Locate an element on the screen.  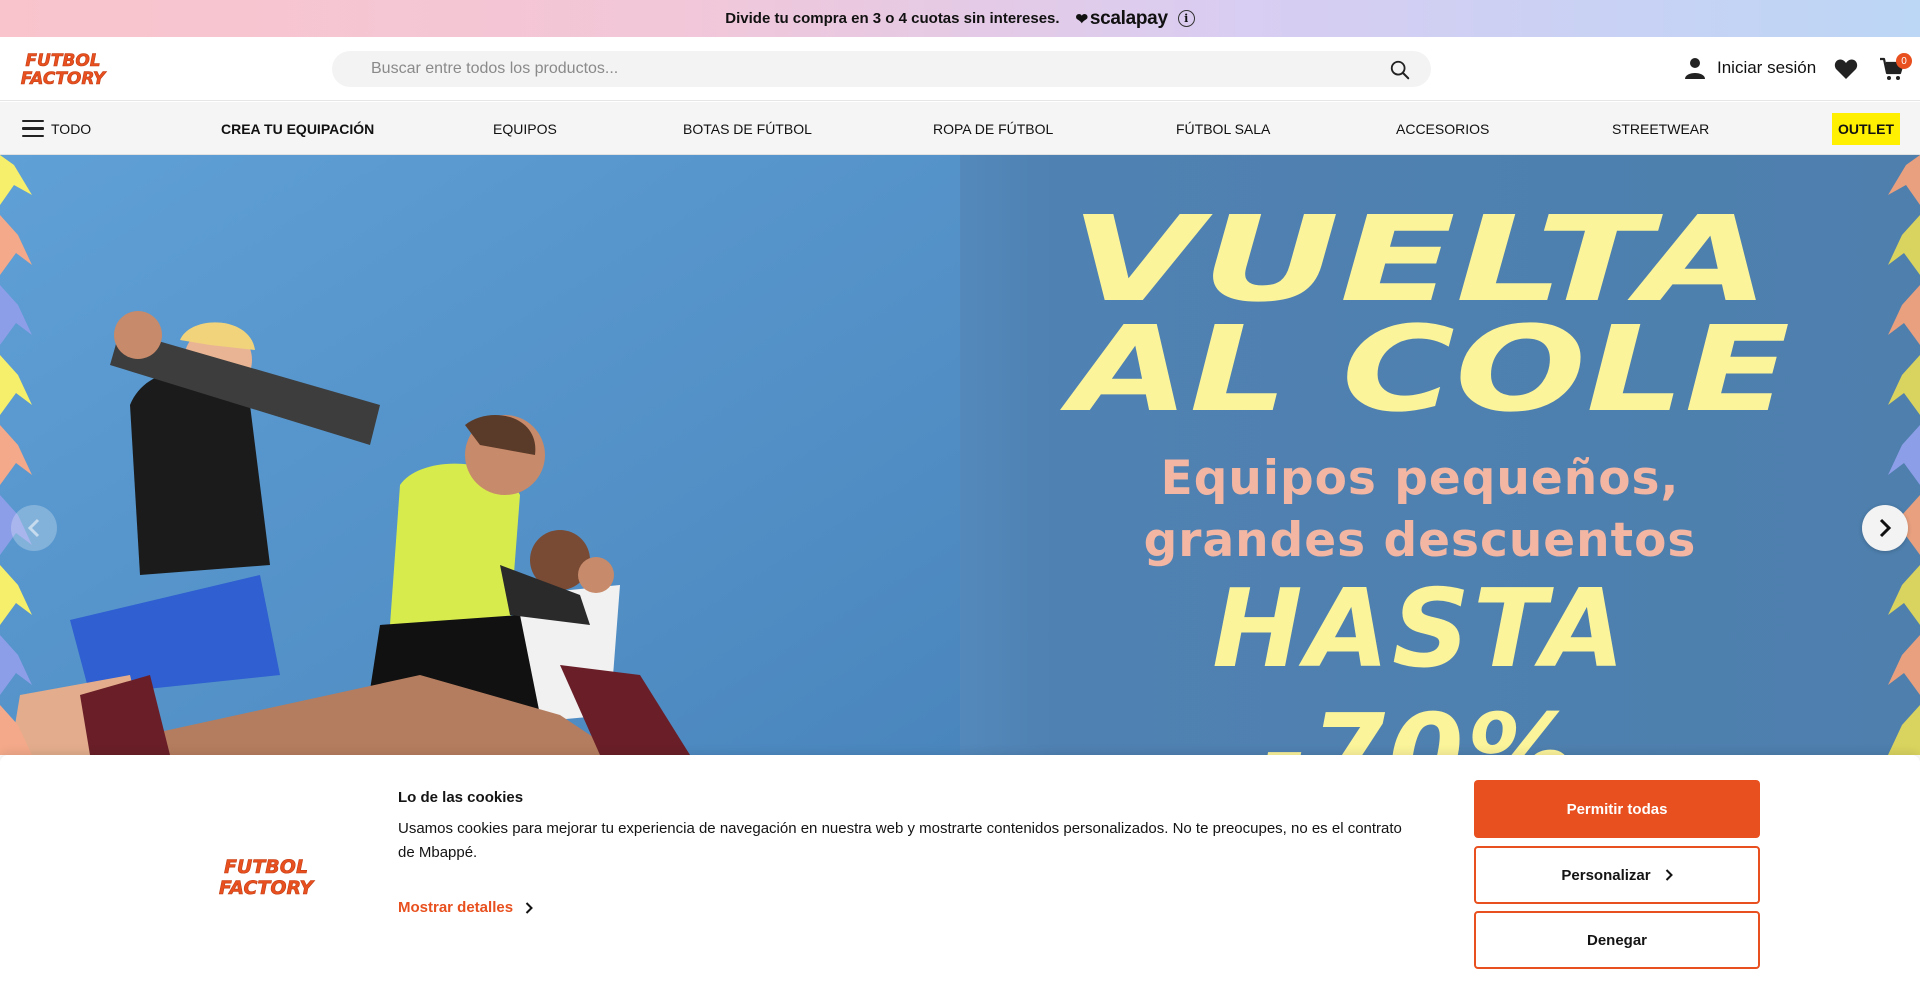
scalapay-logo: ❤ scalapay is located at coordinates (1122, 19).